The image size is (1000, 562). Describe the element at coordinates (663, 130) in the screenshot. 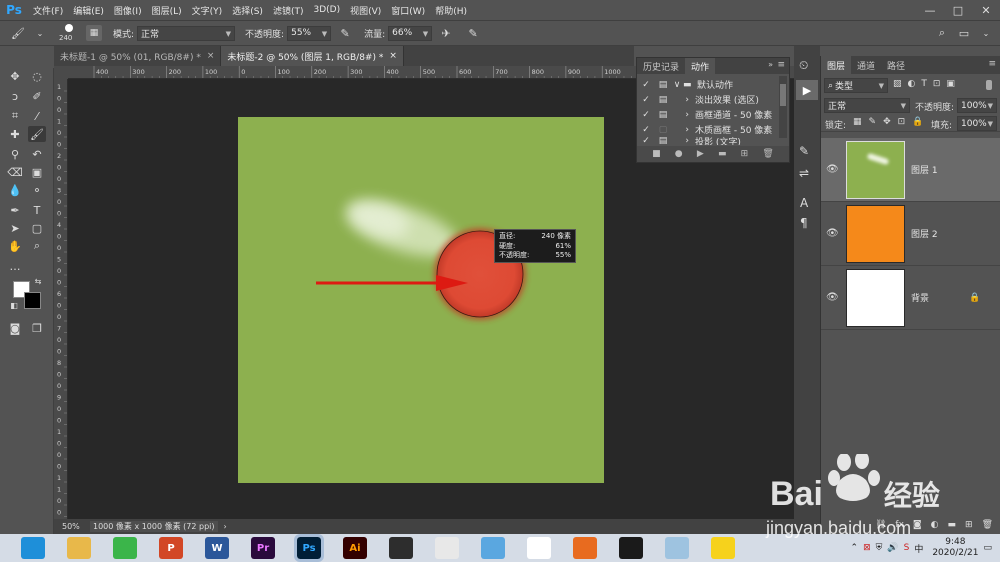

I see `dialog-toggle-icon: ▢` at that location.